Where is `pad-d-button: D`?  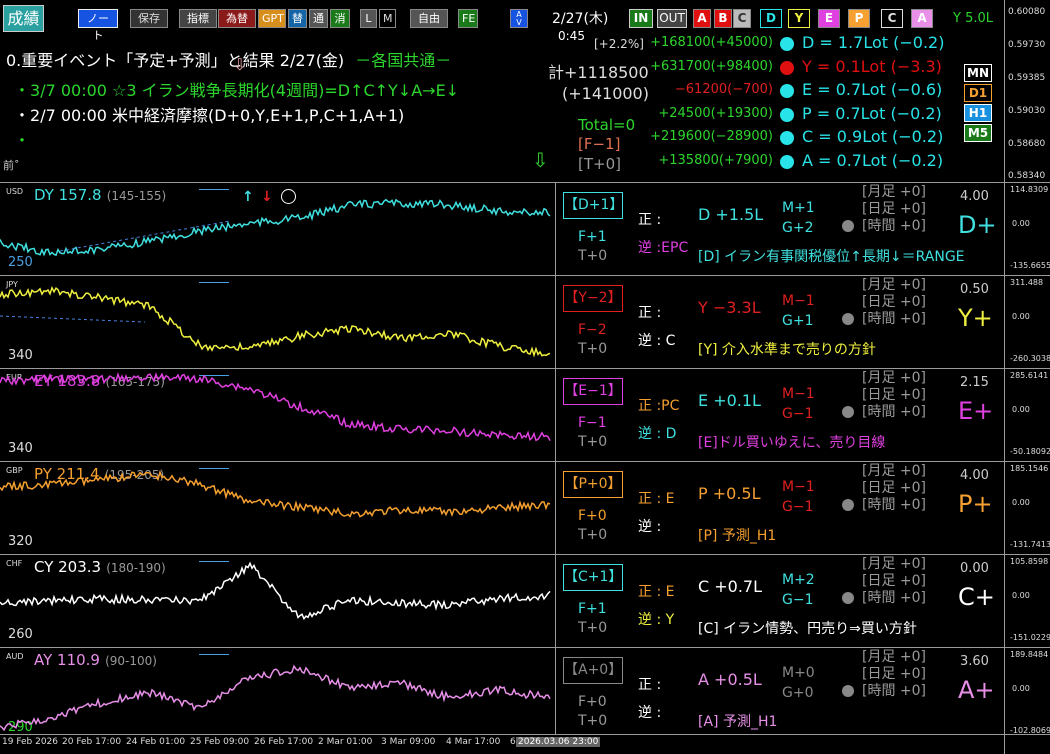
pad-d-button: D is located at coordinates (771, 18).